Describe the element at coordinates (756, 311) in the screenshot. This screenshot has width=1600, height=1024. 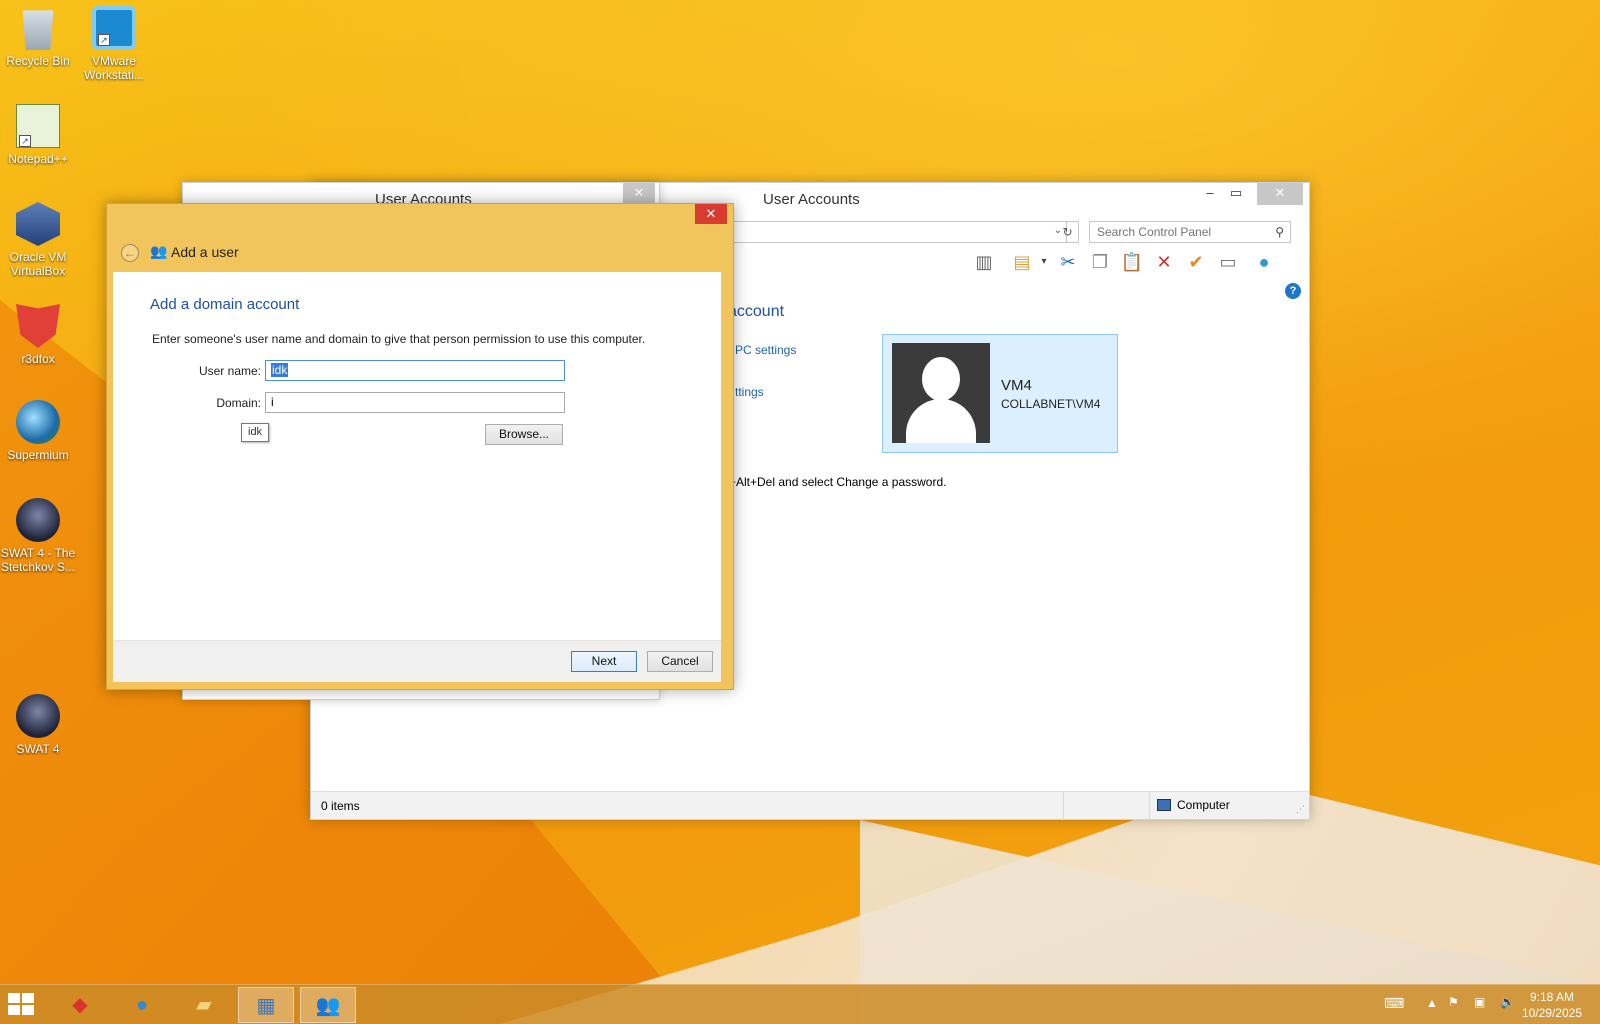
I see `page-heading: account` at that location.